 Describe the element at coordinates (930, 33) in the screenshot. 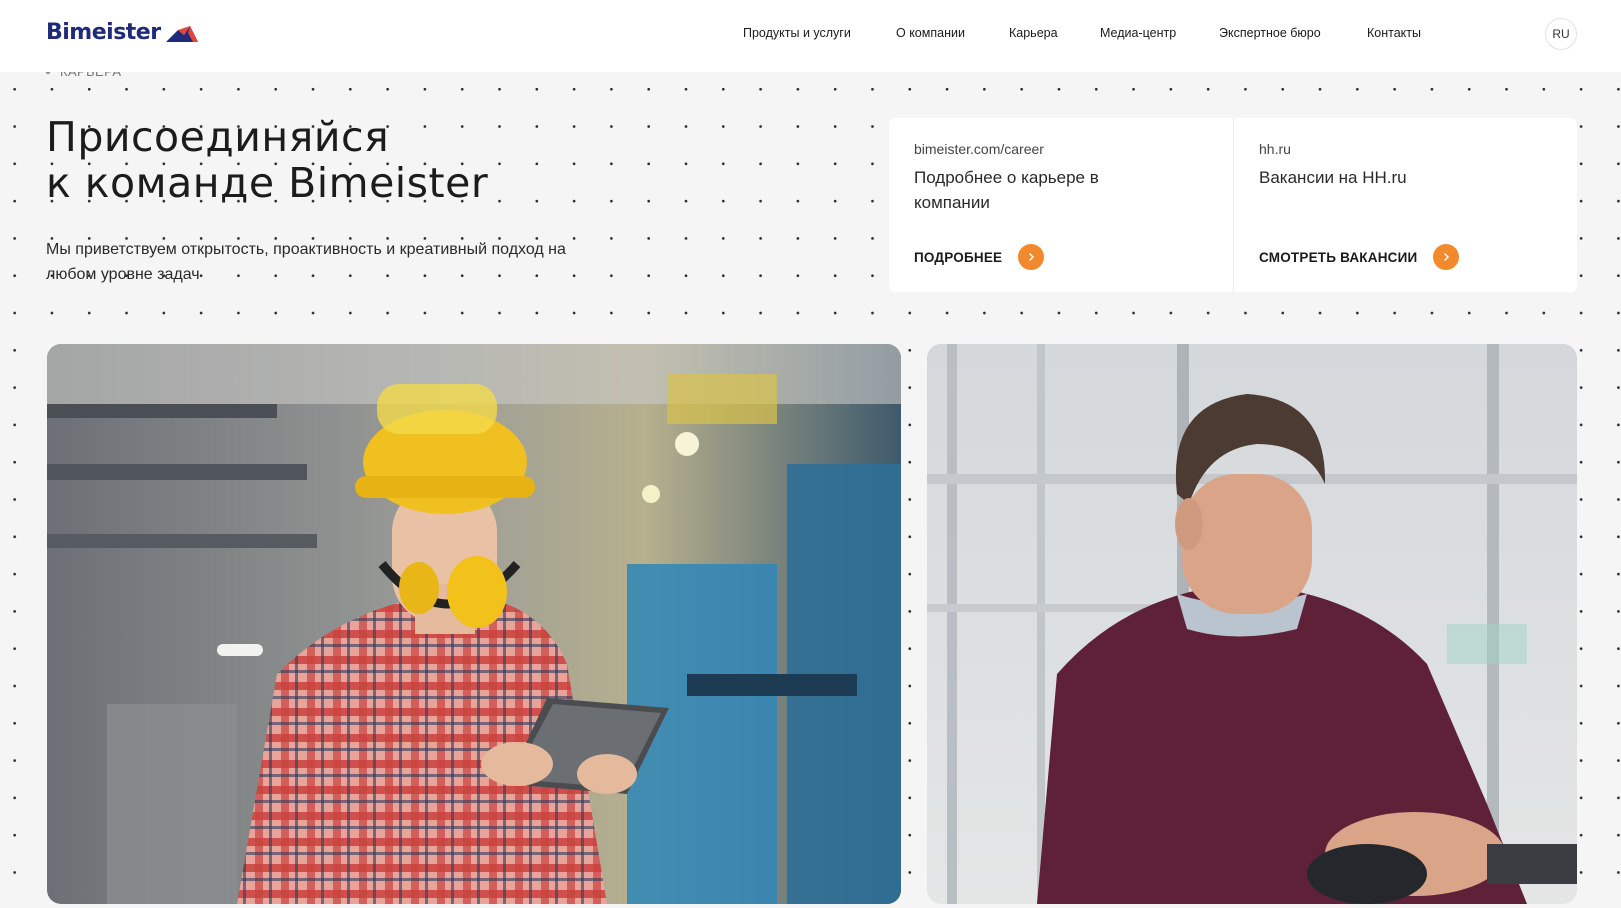

I see `nav-item-about: О компании` at that location.